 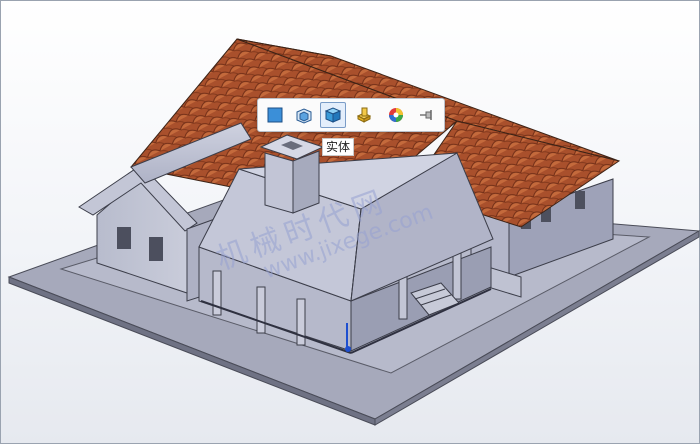 What do you see at coordinates (338, 147) in the screenshot?
I see `tooltip: 实体` at bounding box center [338, 147].